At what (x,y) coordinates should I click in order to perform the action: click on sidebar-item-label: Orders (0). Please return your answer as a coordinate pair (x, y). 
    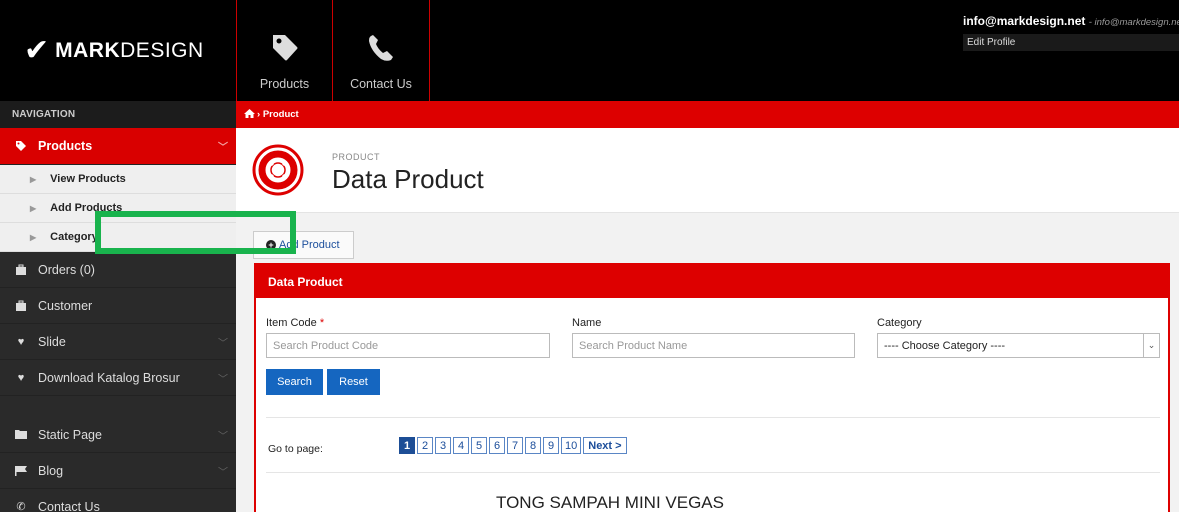
    Looking at the image, I should click on (66, 269).